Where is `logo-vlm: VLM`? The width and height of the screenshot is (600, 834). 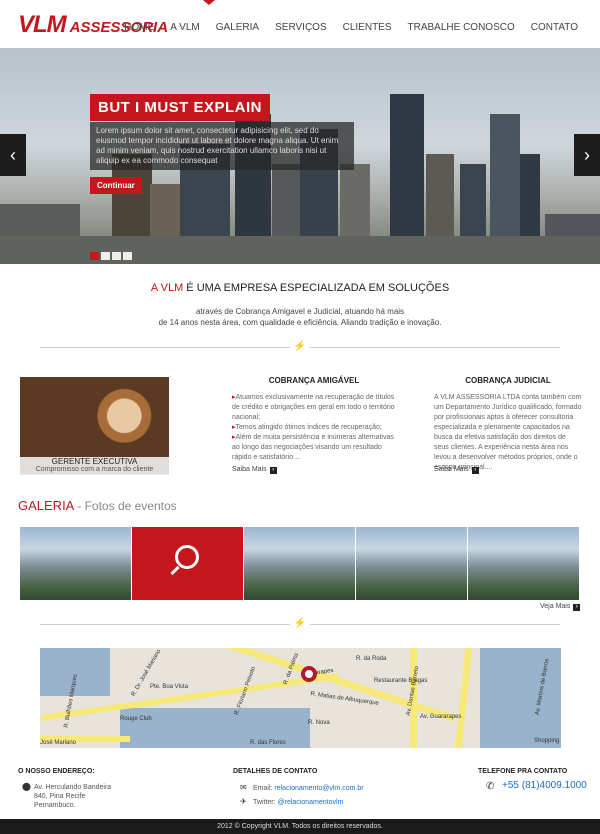
logo-vlm: VLM is located at coordinates (42, 24).